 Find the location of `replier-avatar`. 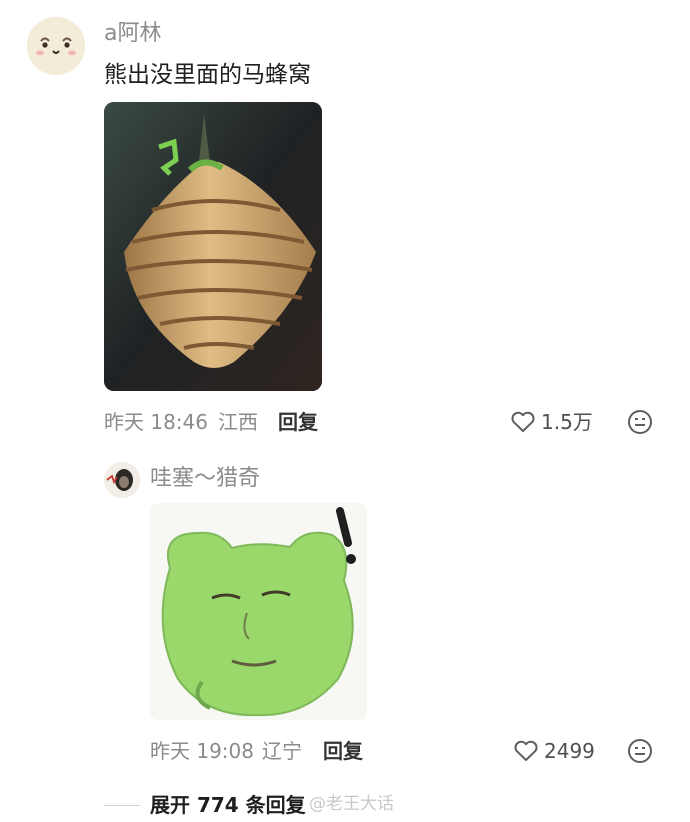

replier-avatar is located at coordinates (122, 480).